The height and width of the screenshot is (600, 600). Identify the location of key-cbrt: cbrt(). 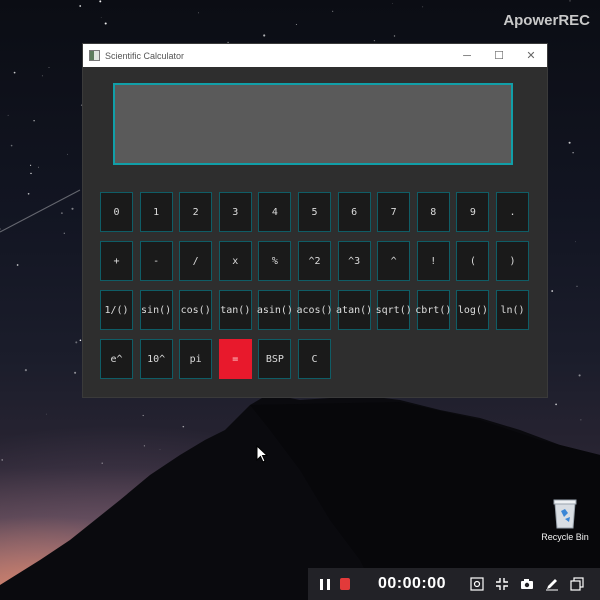
(433, 310).